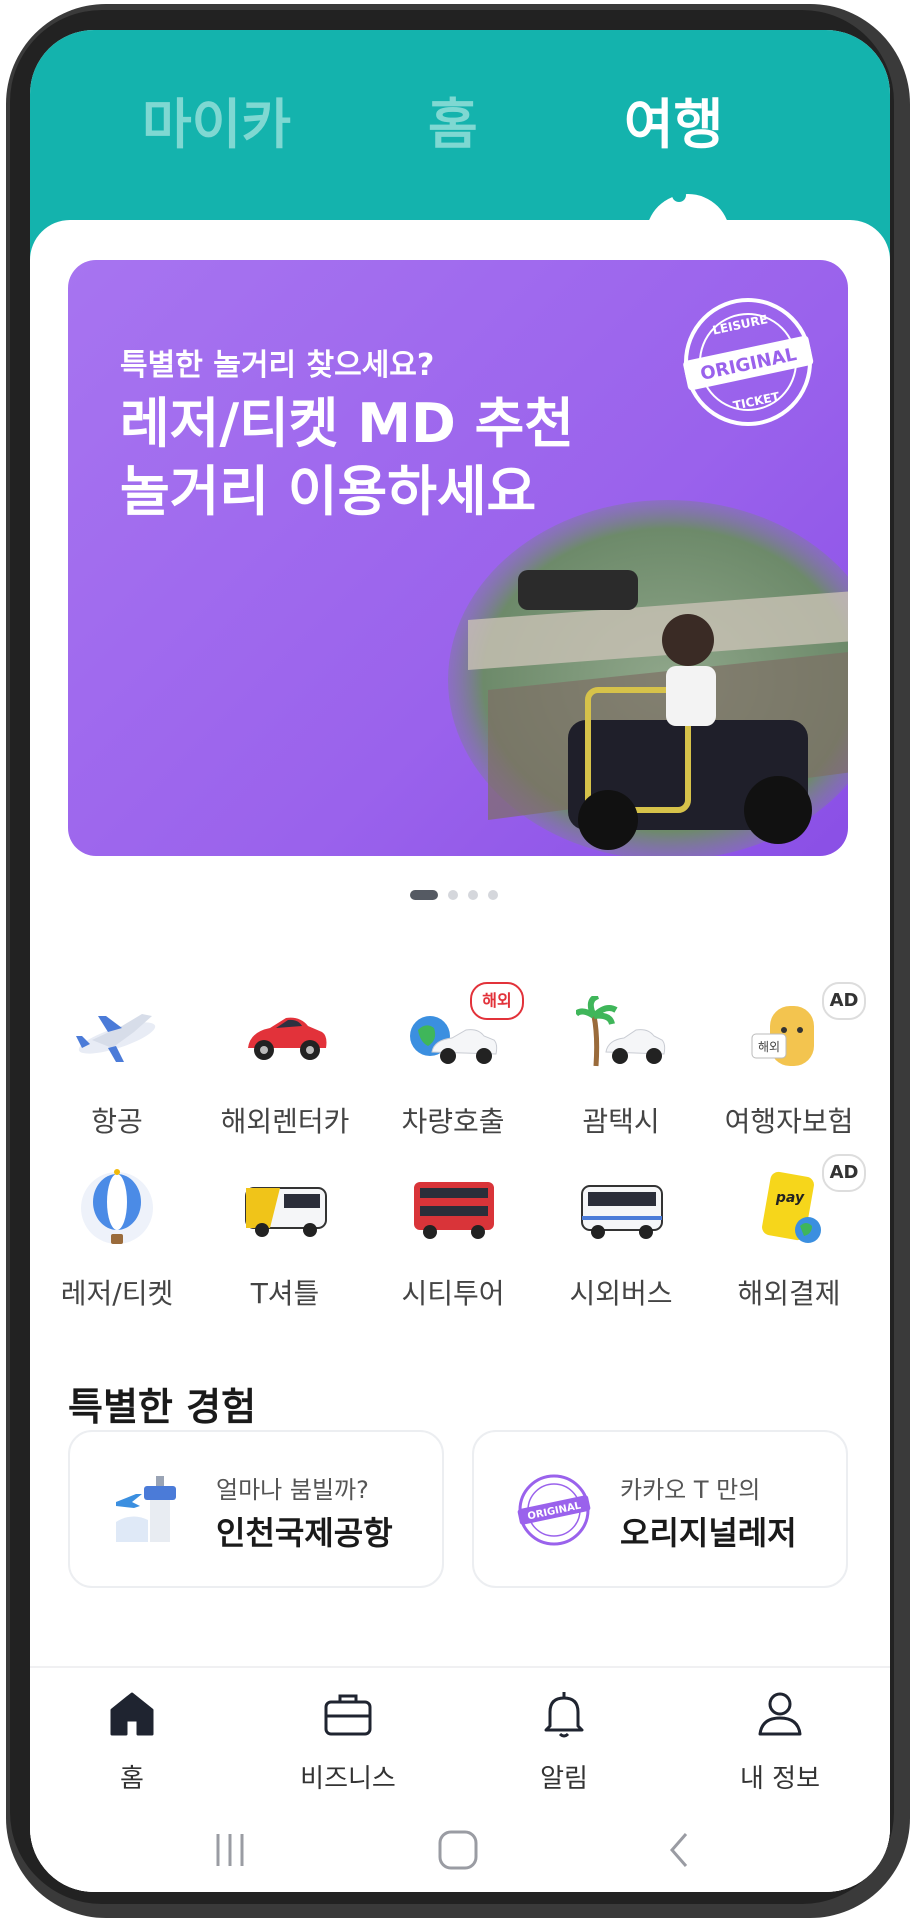 Image resolution: width=920 pixels, height=1924 pixels. What do you see at coordinates (782, 1036) in the screenshot?
I see `insurance-character-icon: 해외` at bounding box center [782, 1036].